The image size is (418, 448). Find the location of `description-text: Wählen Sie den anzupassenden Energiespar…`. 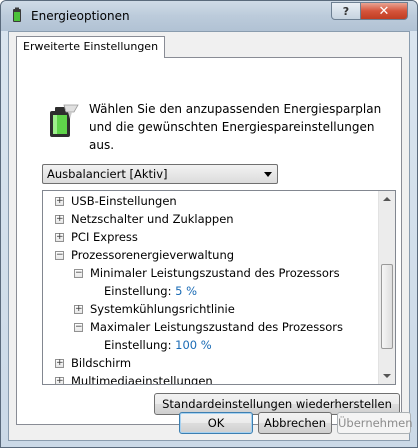

description-text: Wählen Sie den anzupassenden Energiespar… is located at coordinates (235, 127).